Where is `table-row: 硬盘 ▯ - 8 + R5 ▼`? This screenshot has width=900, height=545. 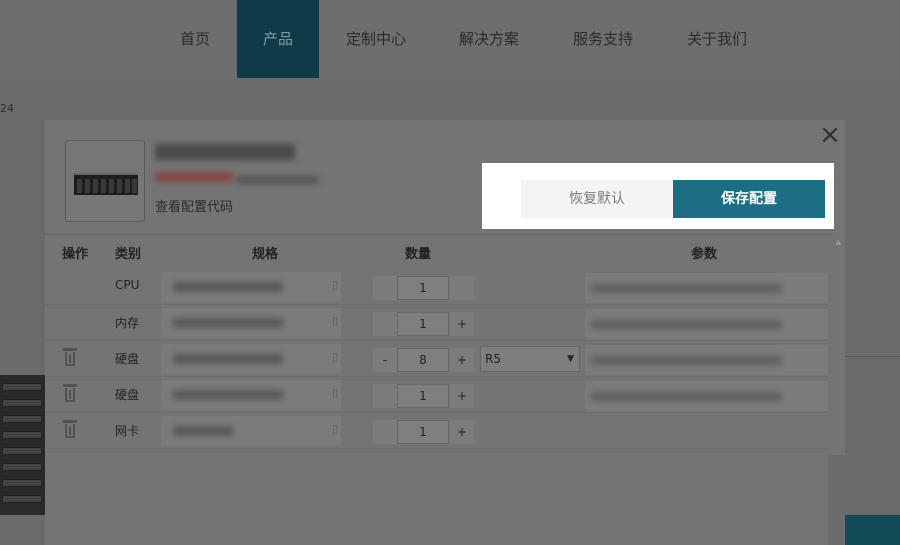
table-row: 硬盘 ▯ - 8 + R5 ▼ is located at coordinates (436, 359).